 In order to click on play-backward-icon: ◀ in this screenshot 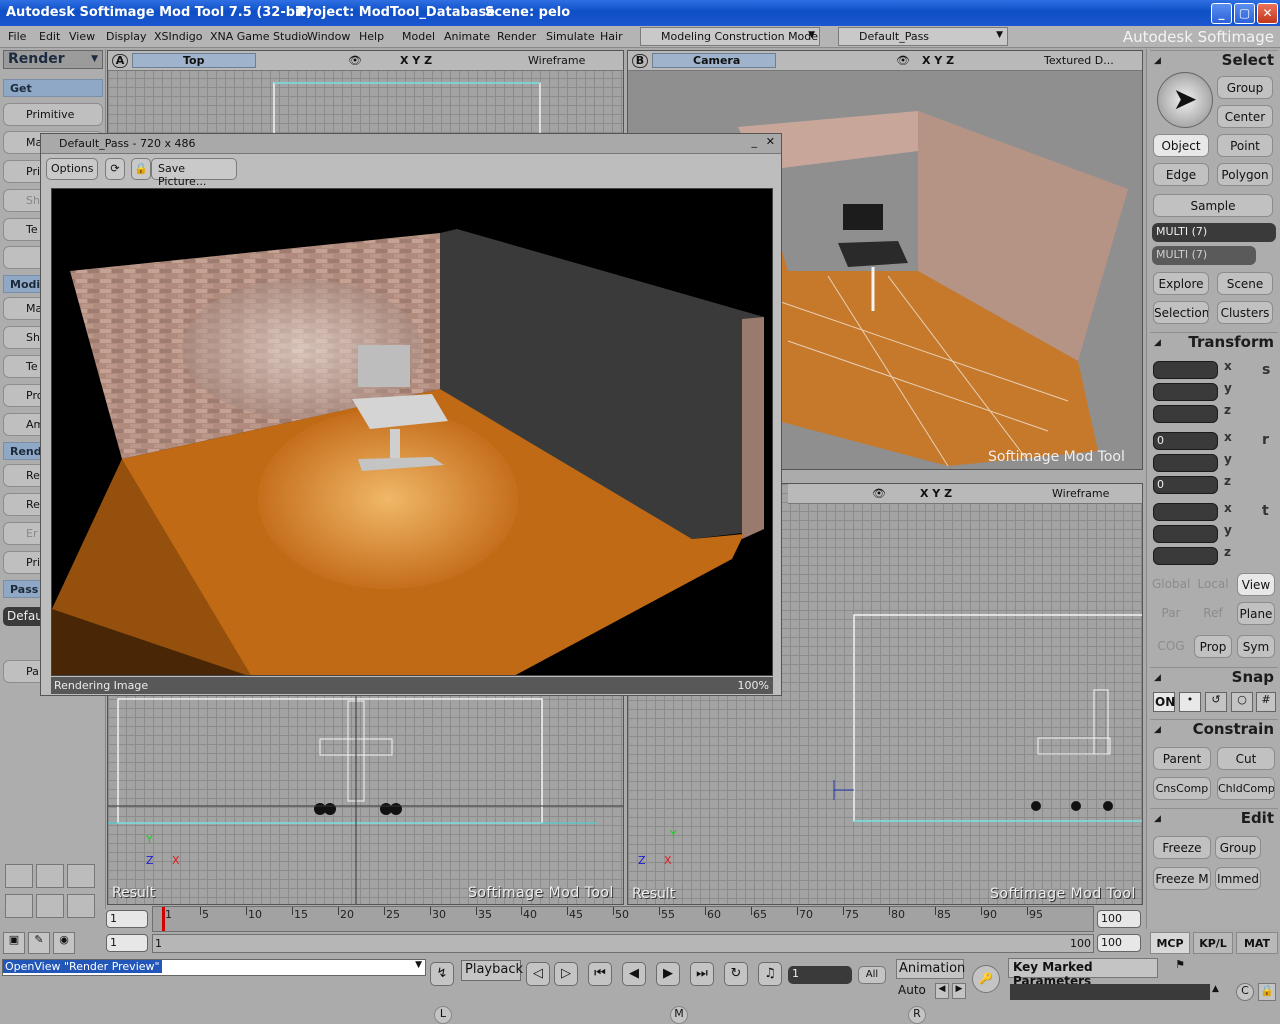, I will do `click(634, 974)`.